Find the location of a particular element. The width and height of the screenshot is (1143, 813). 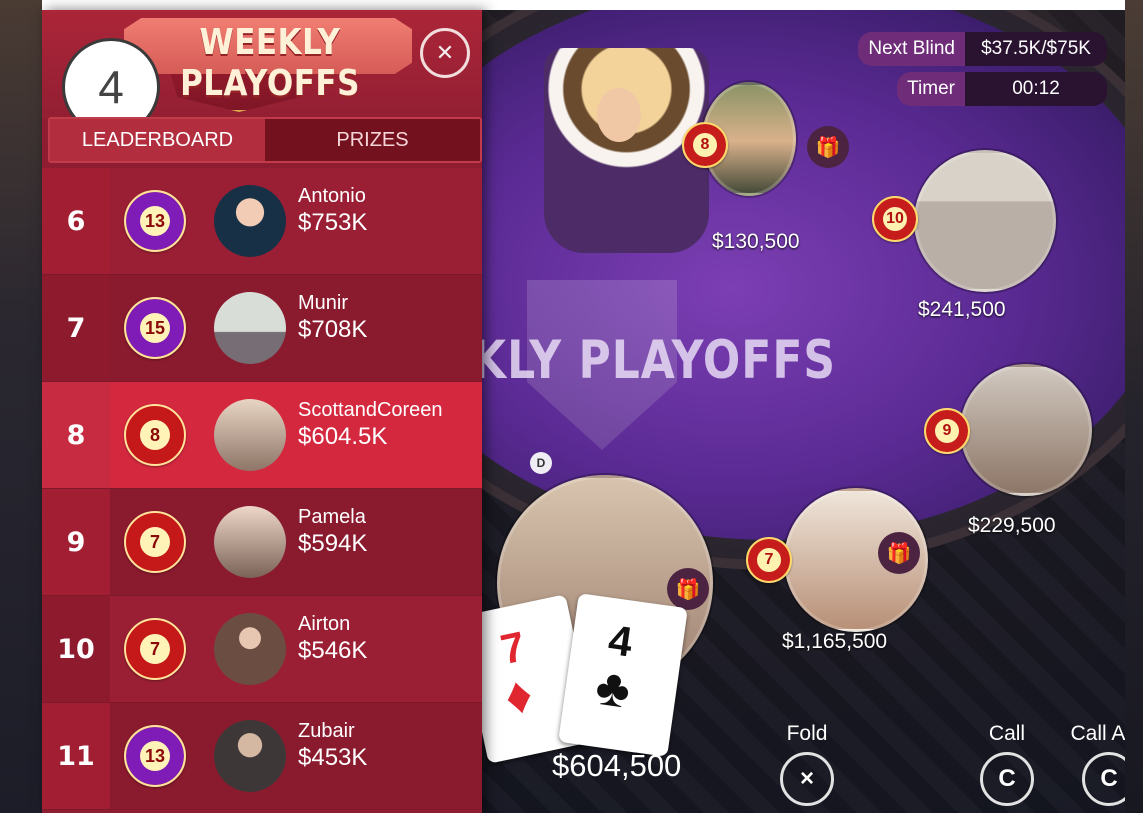

player-info: Antonio $753K is located at coordinates (332, 211).